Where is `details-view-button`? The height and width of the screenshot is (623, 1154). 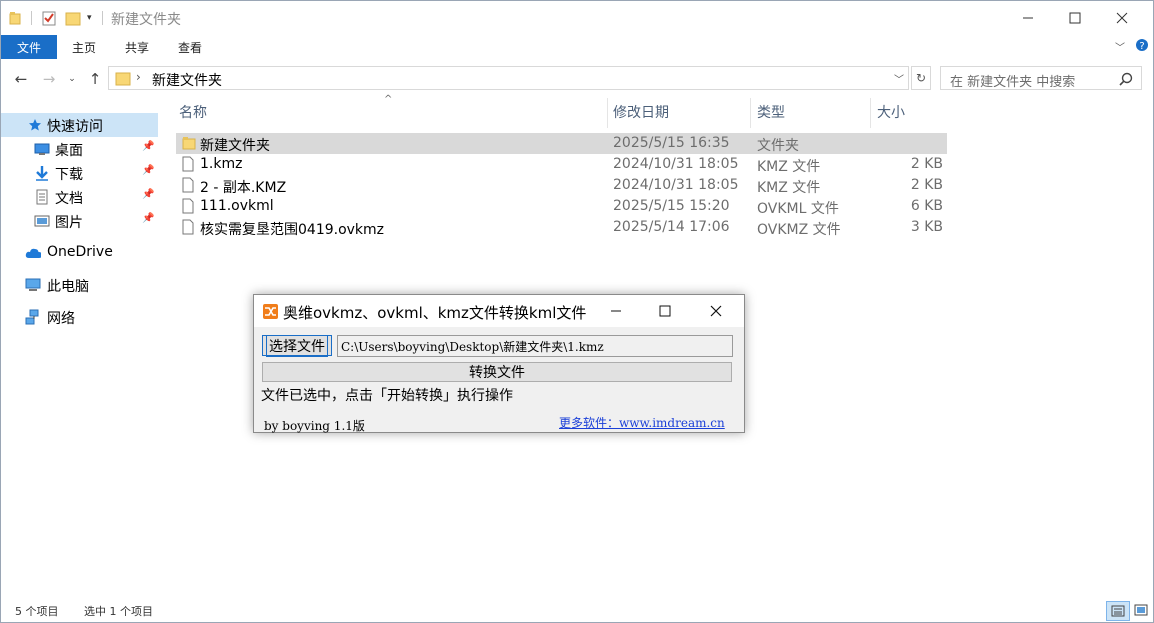 details-view-button is located at coordinates (1118, 611).